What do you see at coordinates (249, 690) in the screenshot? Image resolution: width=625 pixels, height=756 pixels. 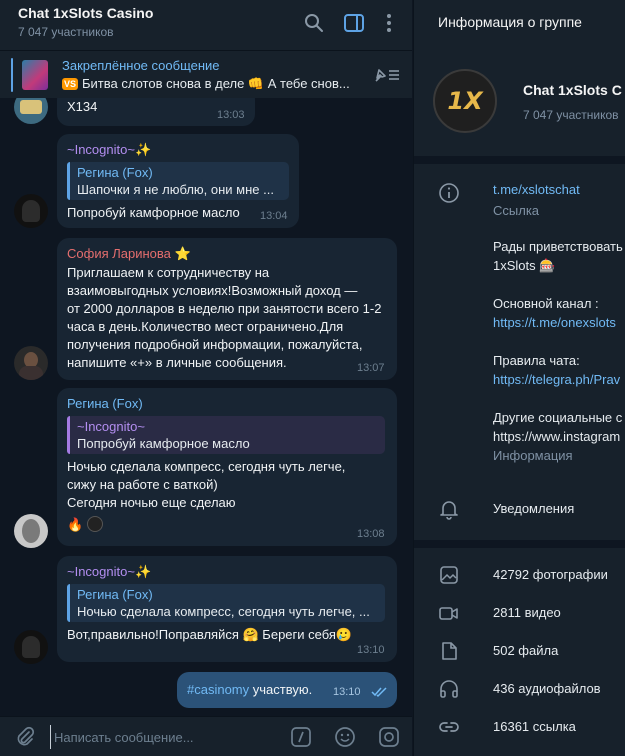 I see `message-text: #casinomy участвую.` at bounding box center [249, 690].